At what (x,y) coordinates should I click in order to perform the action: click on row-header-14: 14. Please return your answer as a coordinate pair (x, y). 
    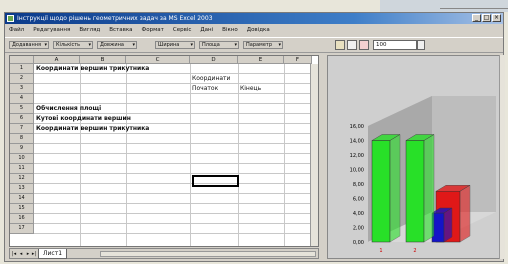
    Looking at the image, I should click on (22, 199).